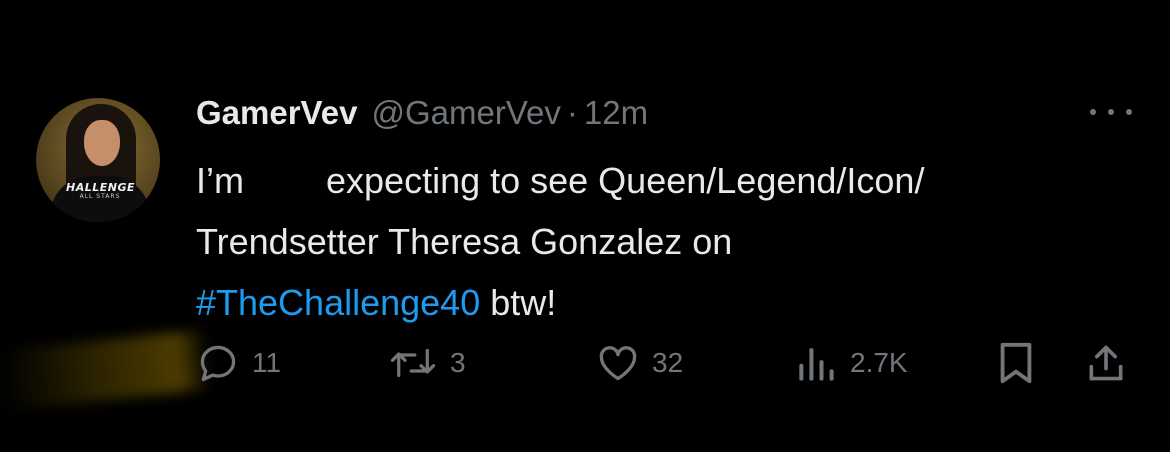 This screenshot has width=1170, height=452. What do you see at coordinates (100, 196) in the screenshot?
I see `avatar-logo-subtext: ALL STARS` at bounding box center [100, 196].